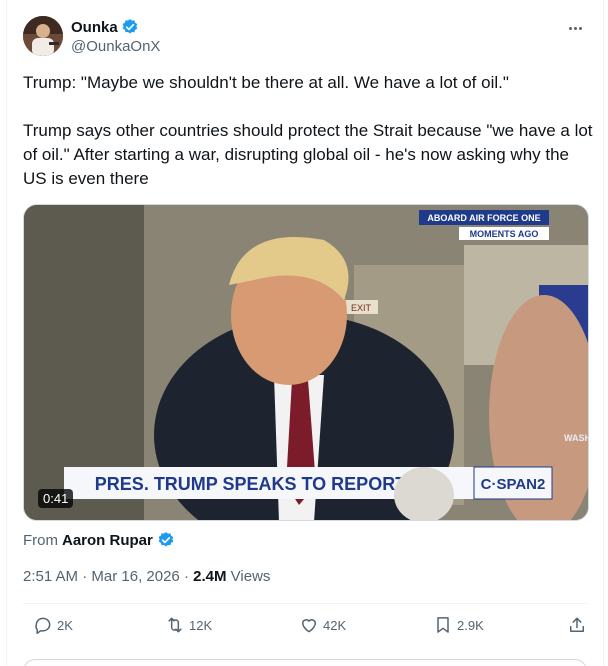 This screenshot has width=608, height=666. What do you see at coordinates (483, 218) in the screenshot?
I see `overlay-location: ABOARD AIR FORCE ONE` at bounding box center [483, 218].